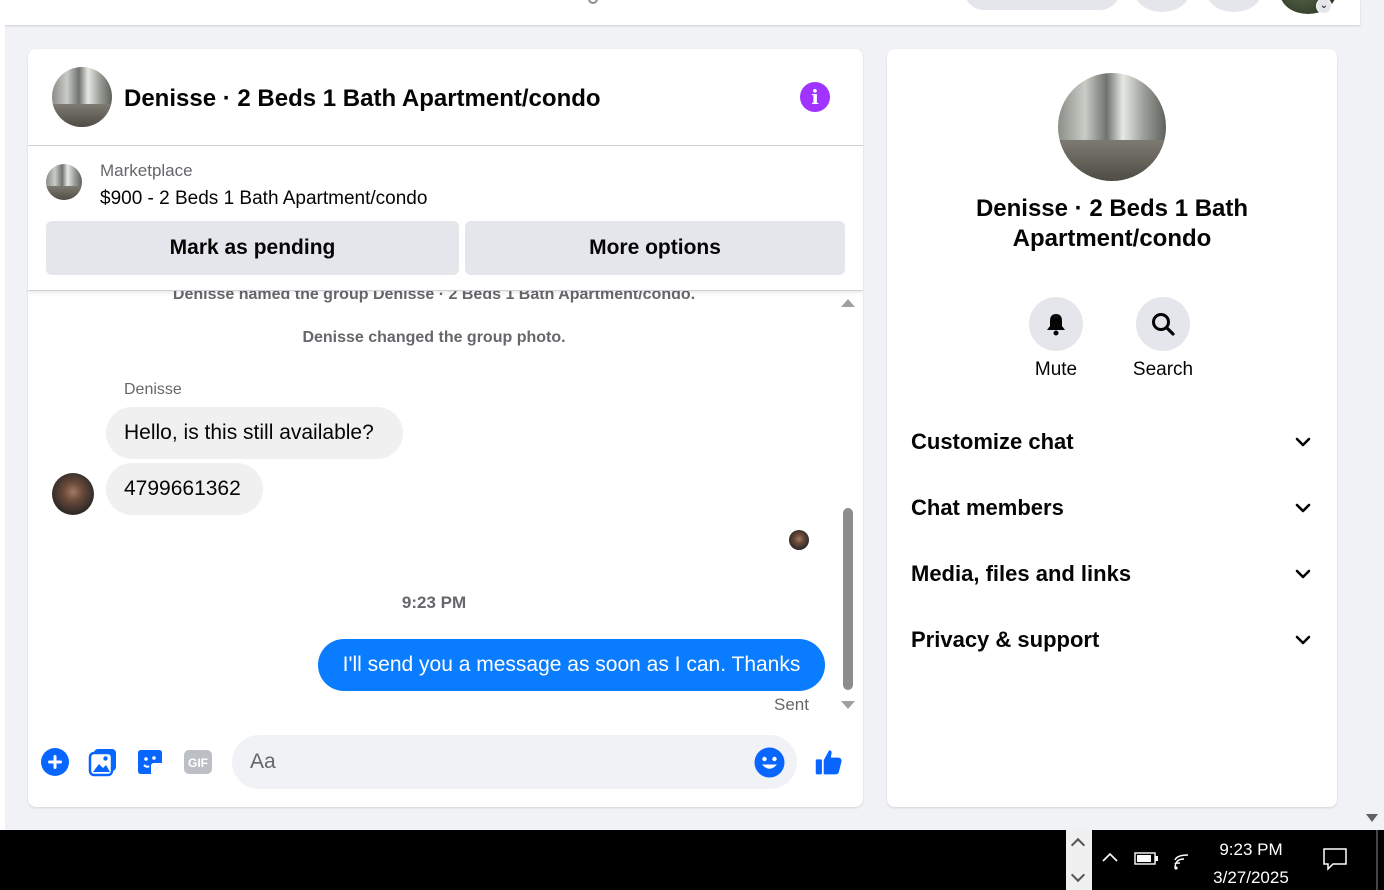 The image size is (1384, 890). What do you see at coordinates (1147, 858) in the screenshot?
I see `battery-icon` at bounding box center [1147, 858].